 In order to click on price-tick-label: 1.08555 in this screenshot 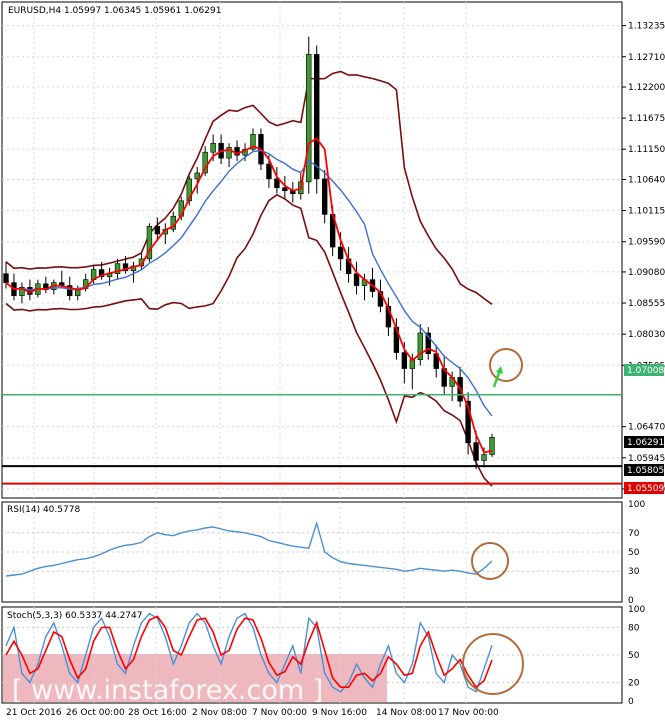, I will do `click(646, 304)`.